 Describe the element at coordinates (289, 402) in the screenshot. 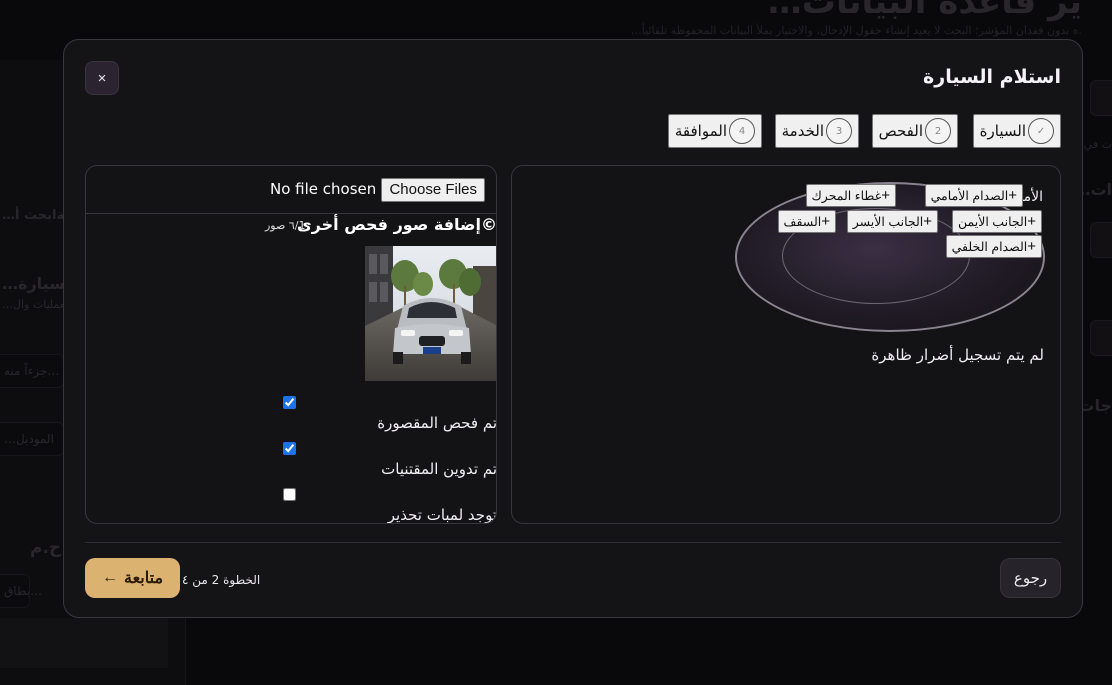

I see `cabin-checked-checkbox` at that location.